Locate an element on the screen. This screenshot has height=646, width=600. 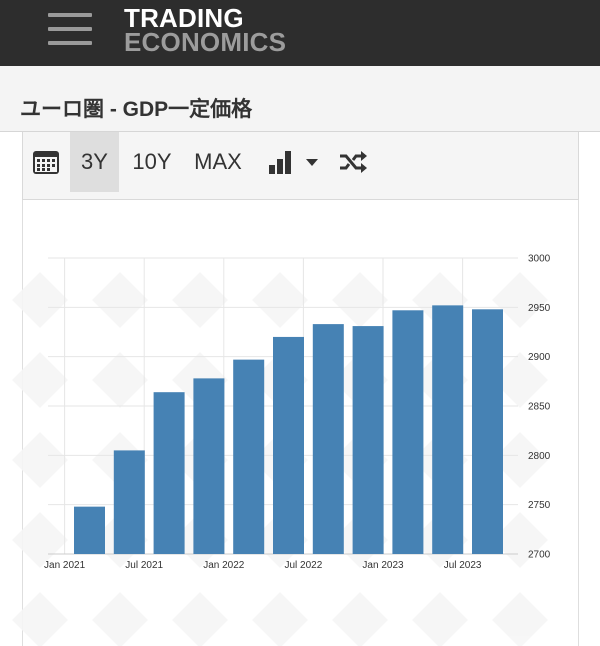
logo: TRADING ECONOMICS is located at coordinates (205, 31).